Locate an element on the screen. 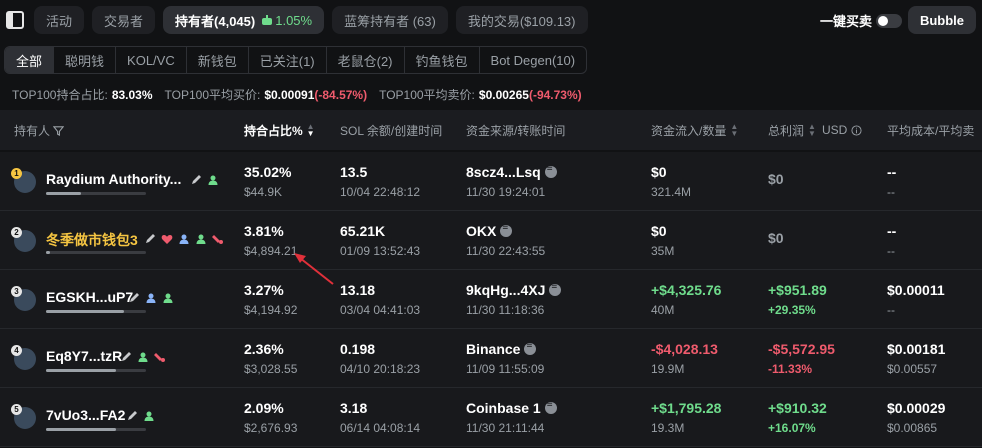  avatar: 5 is located at coordinates (23, 416).